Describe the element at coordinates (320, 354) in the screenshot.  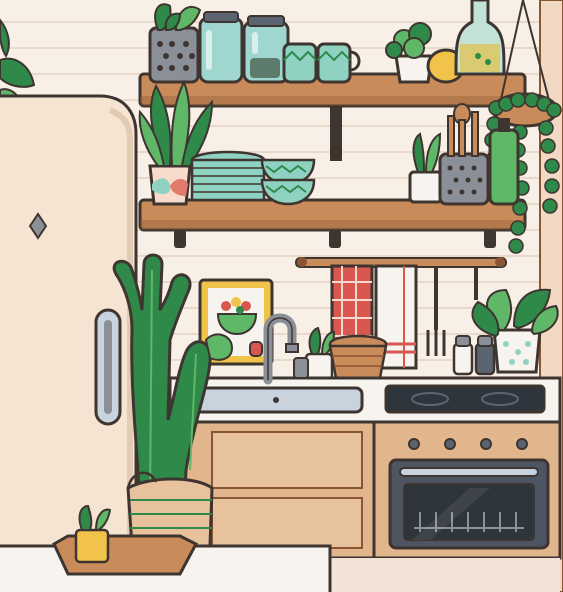
I see `succulent-pot` at that location.